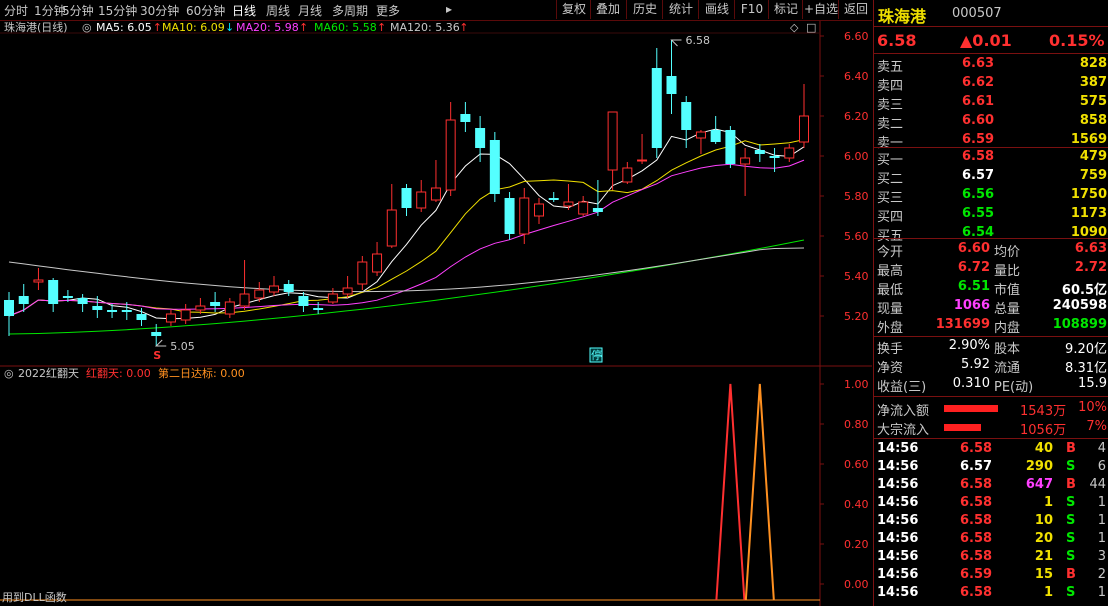  Describe the element at coordinates (350, 10) in the screenshot. I see `period-tab: 多周期` at that location.